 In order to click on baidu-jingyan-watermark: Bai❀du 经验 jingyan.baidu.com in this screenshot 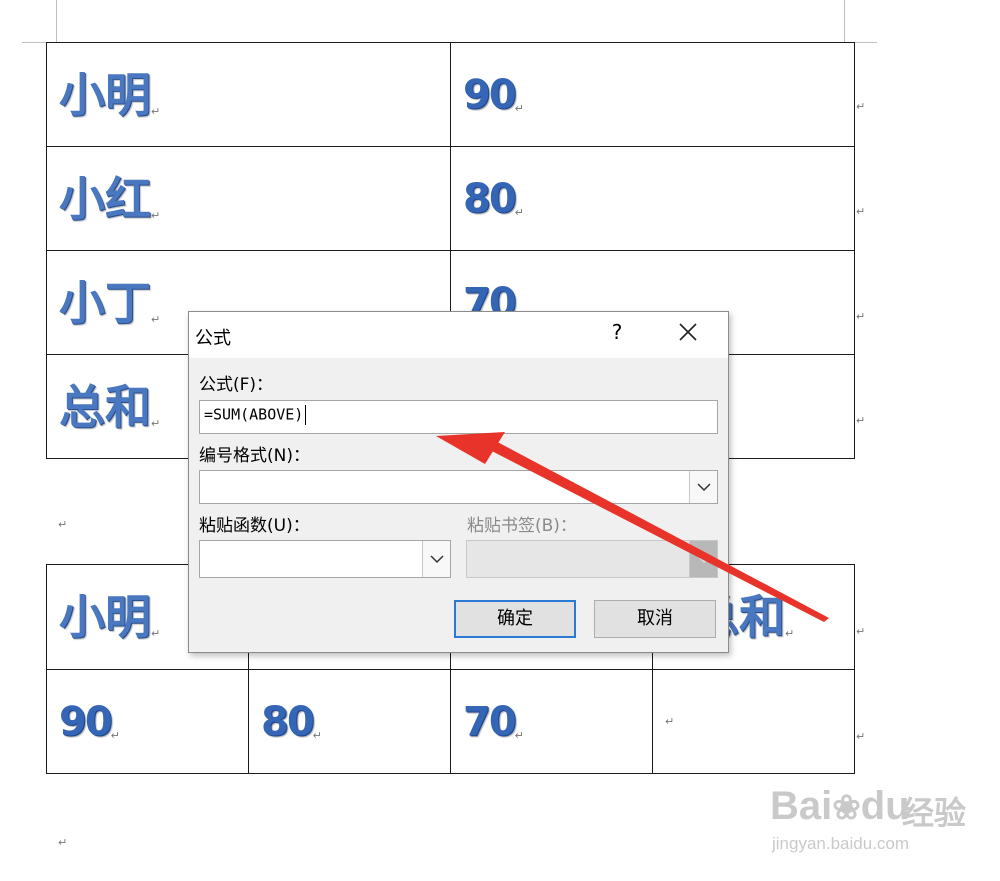, I will do `click(870, 818)`.